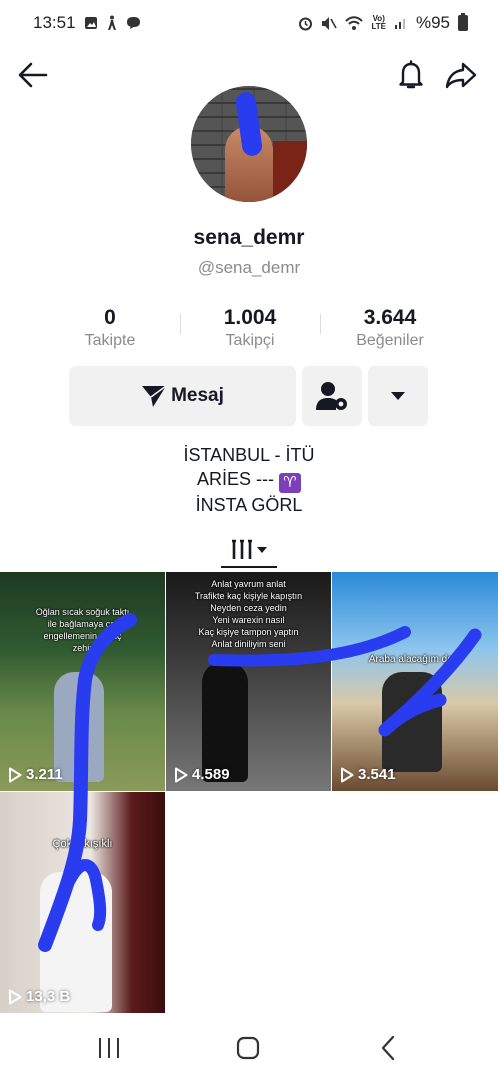  Describe the element at coordinates (248, 608) in the screenshot. I see `caption-line: Neyden ceza yedin` at that location.